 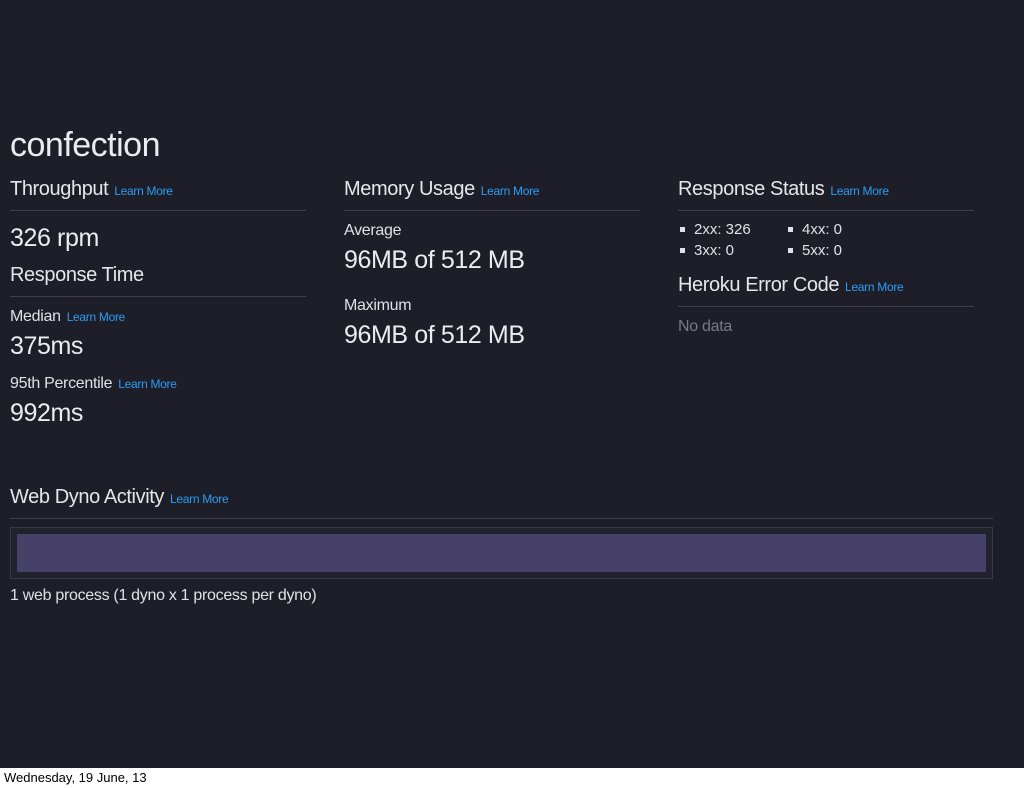 I want to click on memory-average-value: 96MB of 512 MB, so click(x=434, y=260).